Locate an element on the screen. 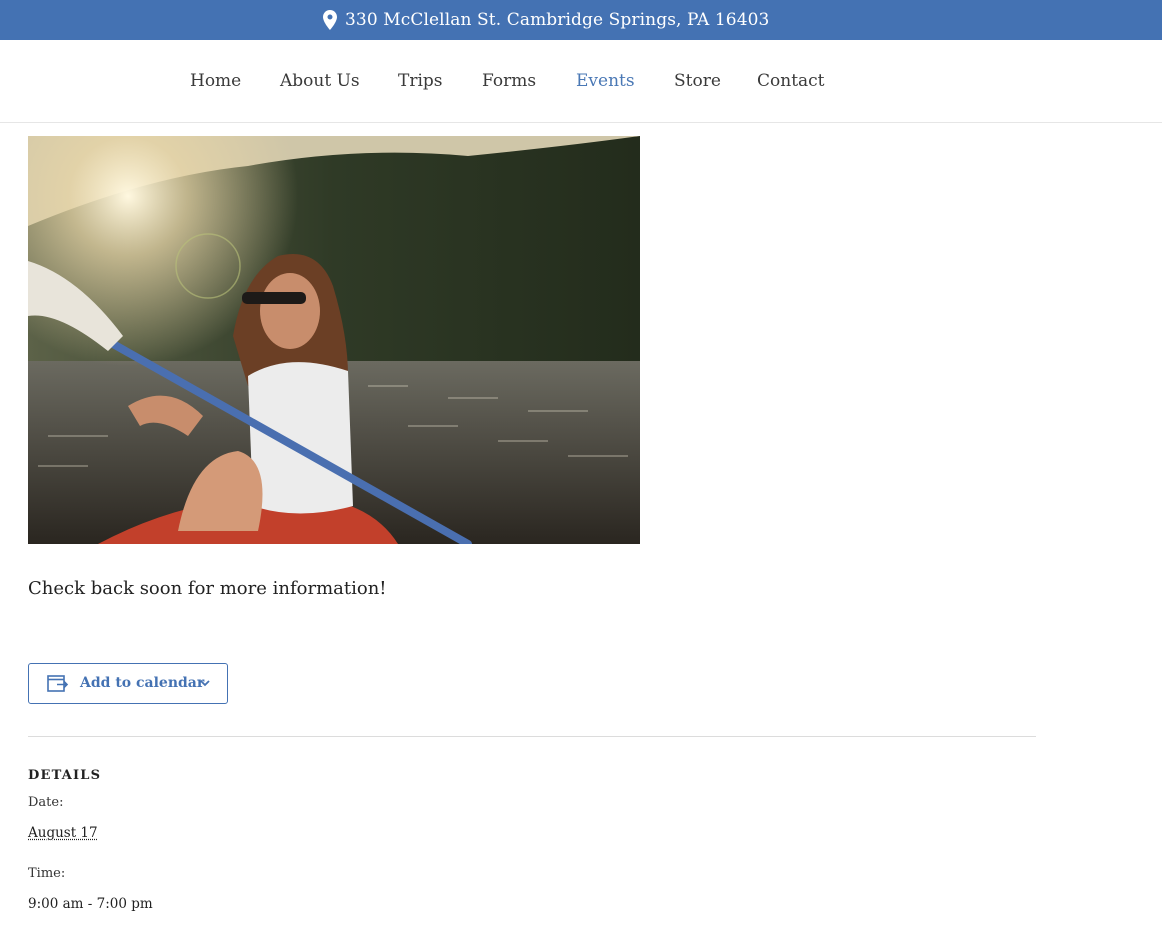 The image size is (1162, 930). nav-item-events: Events is located at coordinates (605, 81).